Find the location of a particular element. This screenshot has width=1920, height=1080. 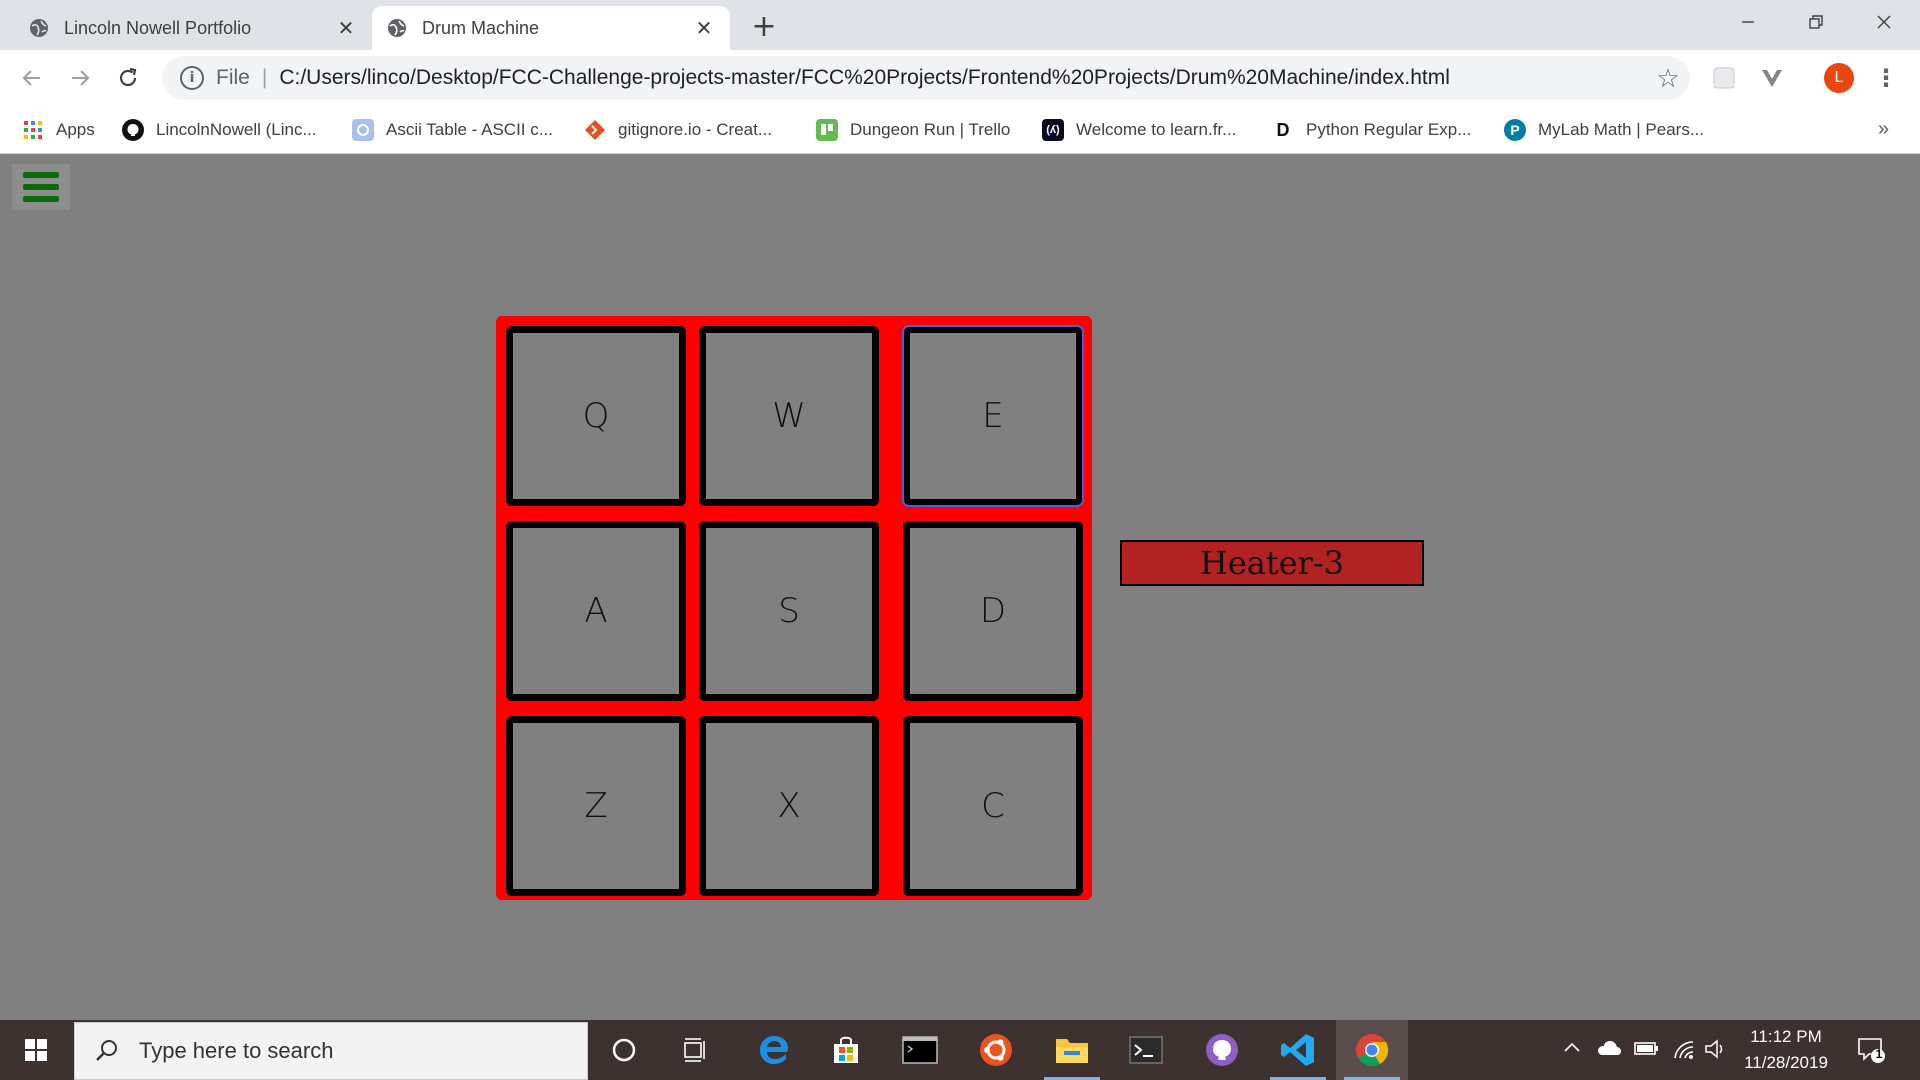

bookmark-label: Apps is located at coordinates (75, 129).